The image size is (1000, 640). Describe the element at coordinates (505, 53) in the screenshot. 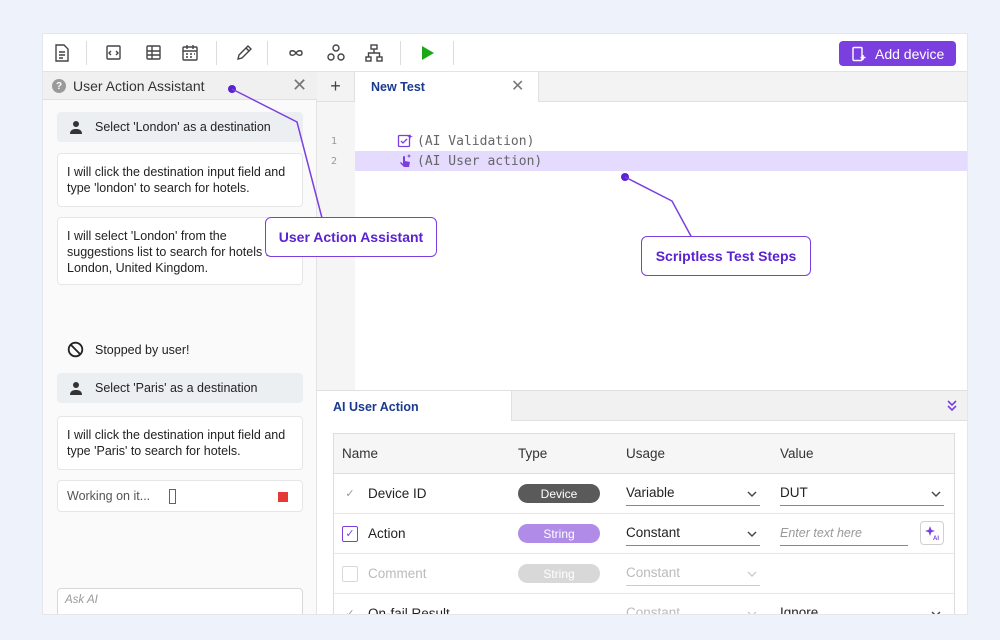

I see `toolbar: Add device` at that location.